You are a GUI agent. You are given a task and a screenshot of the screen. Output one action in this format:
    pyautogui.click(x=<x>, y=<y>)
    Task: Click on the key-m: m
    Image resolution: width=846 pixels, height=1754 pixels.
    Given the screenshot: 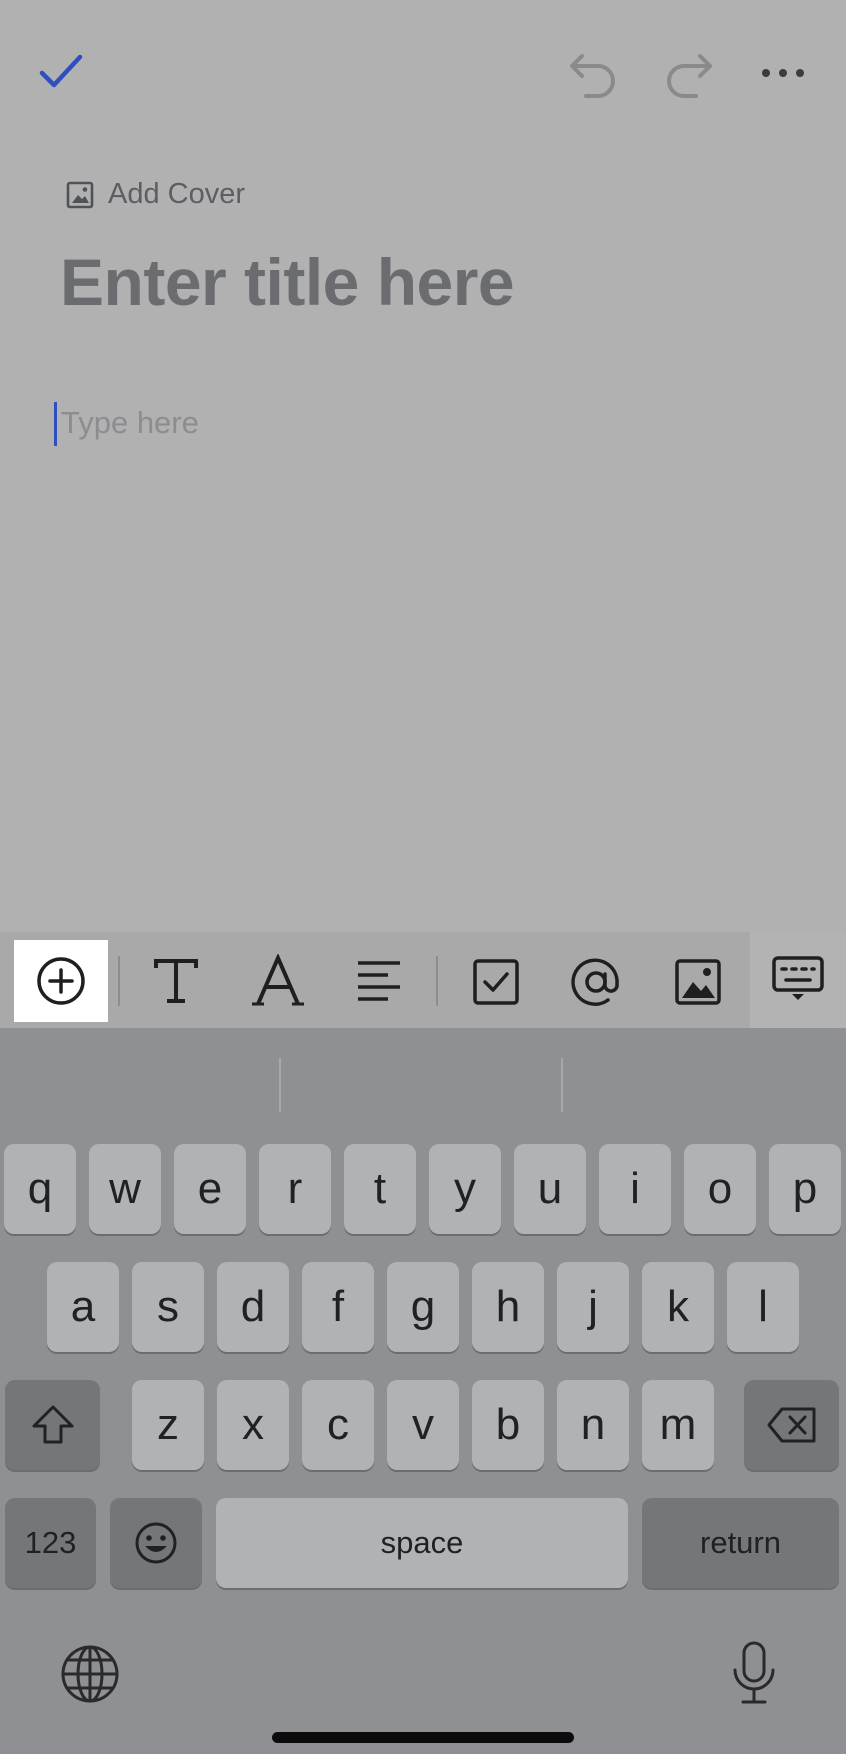 What is the action you would take?
    pyautogui.click(x=678, y=1425)
    